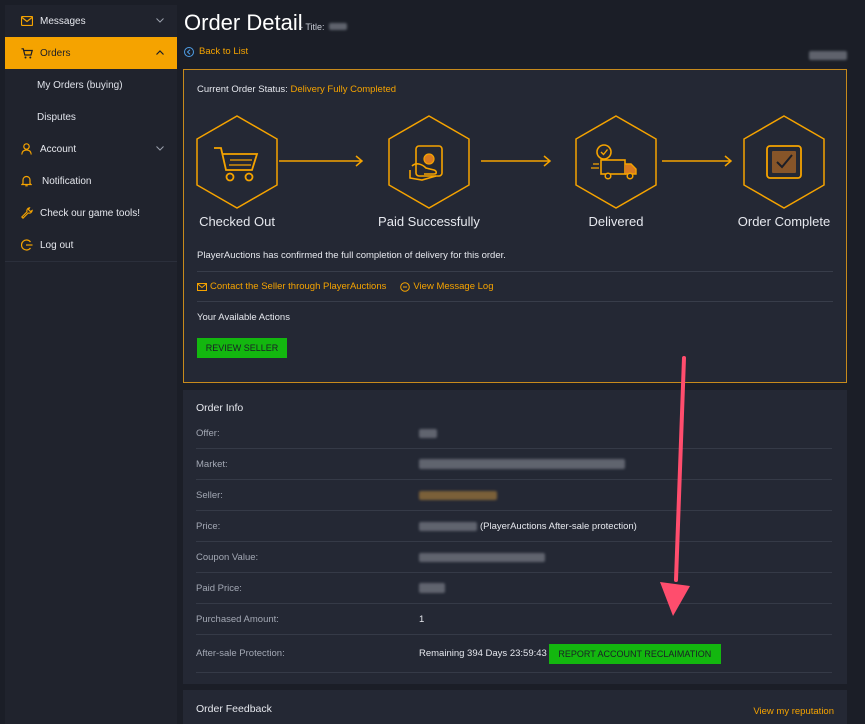 The image size is (865, 724). Describe the element at coordinates (26, 213) in the screenshot. I see `wrench-icon` at that location.